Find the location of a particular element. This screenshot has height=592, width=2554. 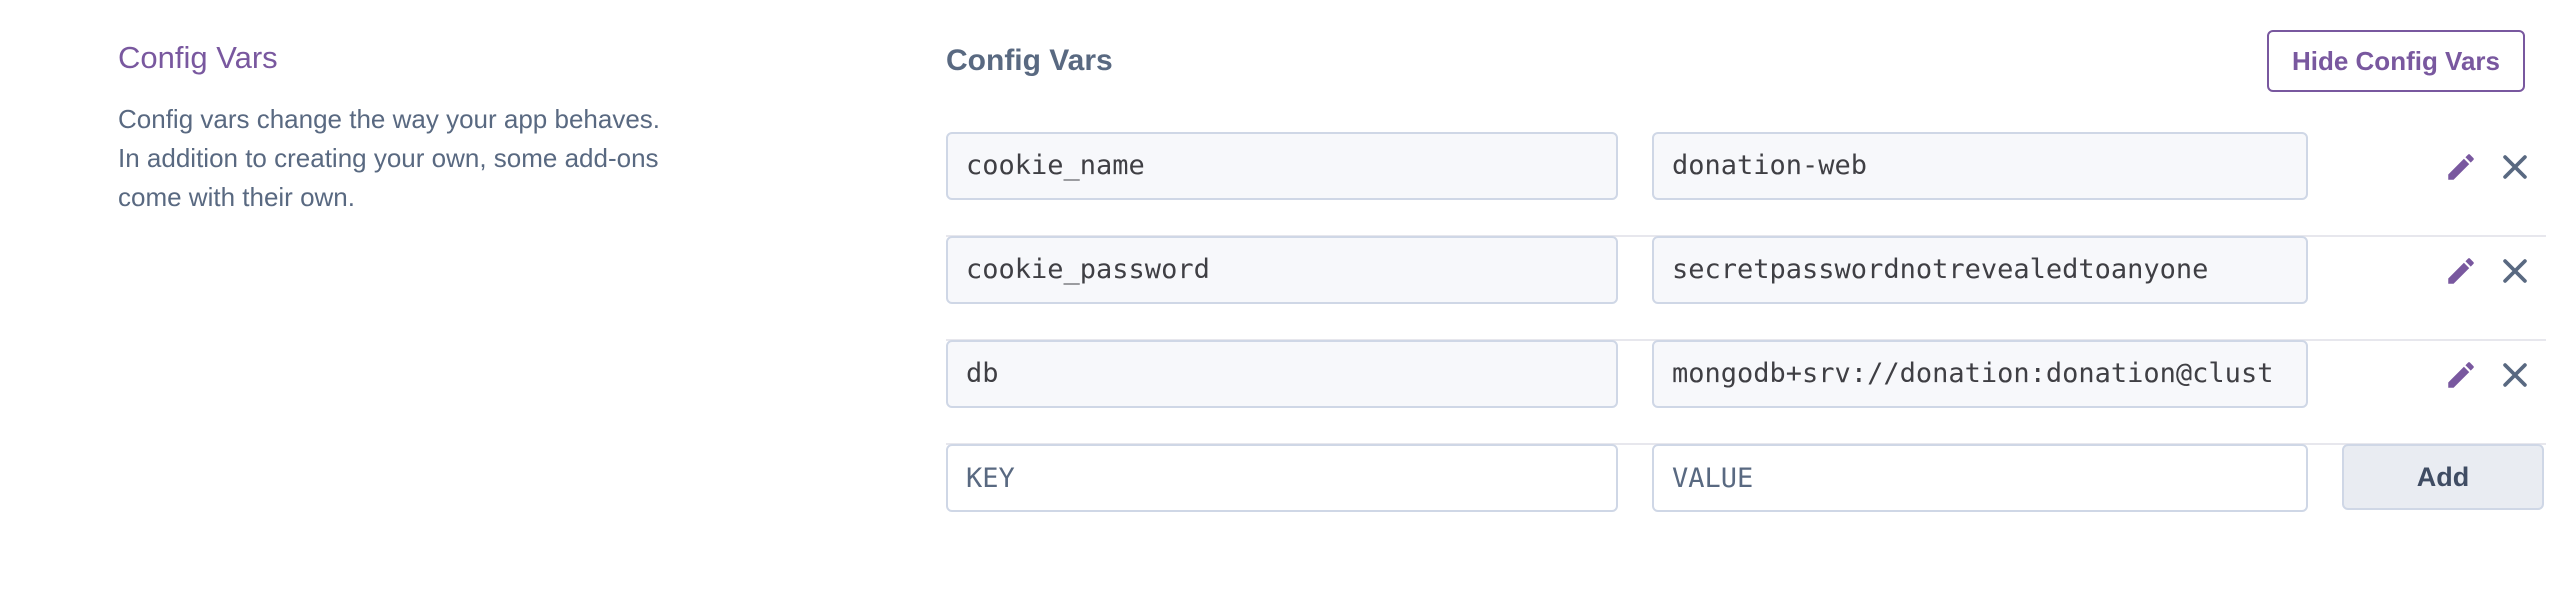

config-var-key: cookie_password is located at coordinates (1282, 270).